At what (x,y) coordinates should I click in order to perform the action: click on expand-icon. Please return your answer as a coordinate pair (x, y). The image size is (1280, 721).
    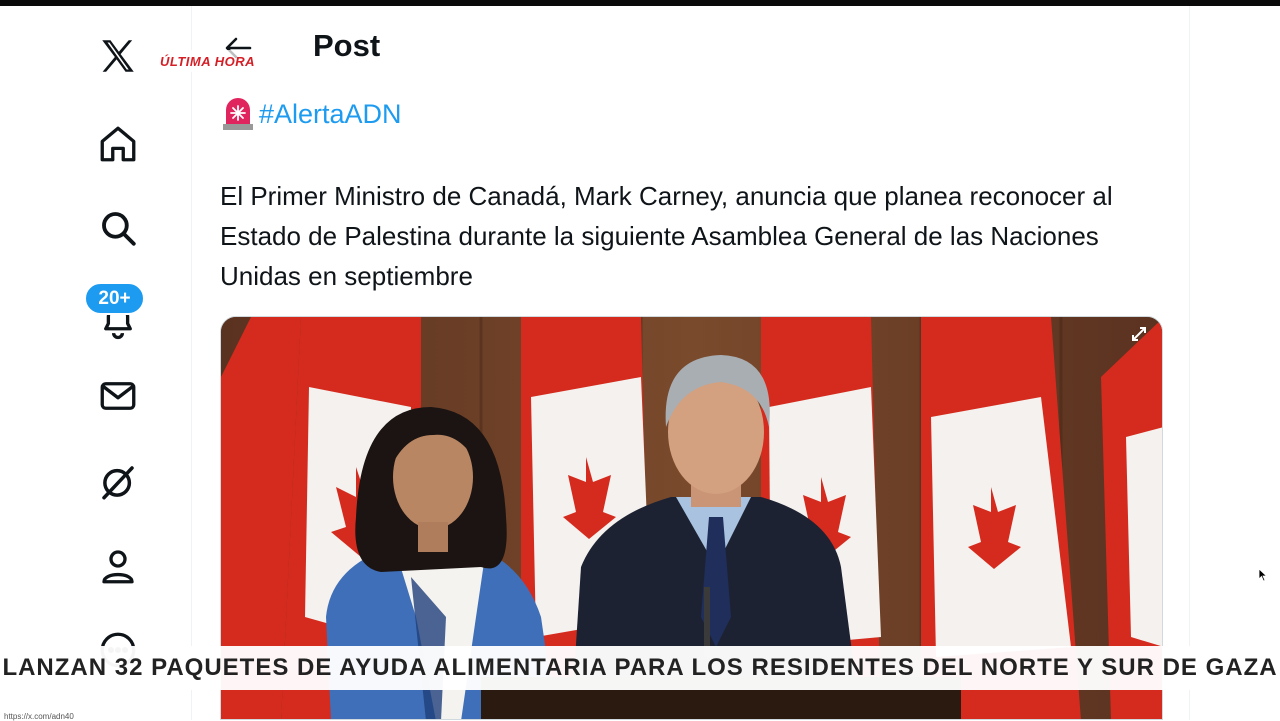
    Looking at the image, I should click on (1139, 334).